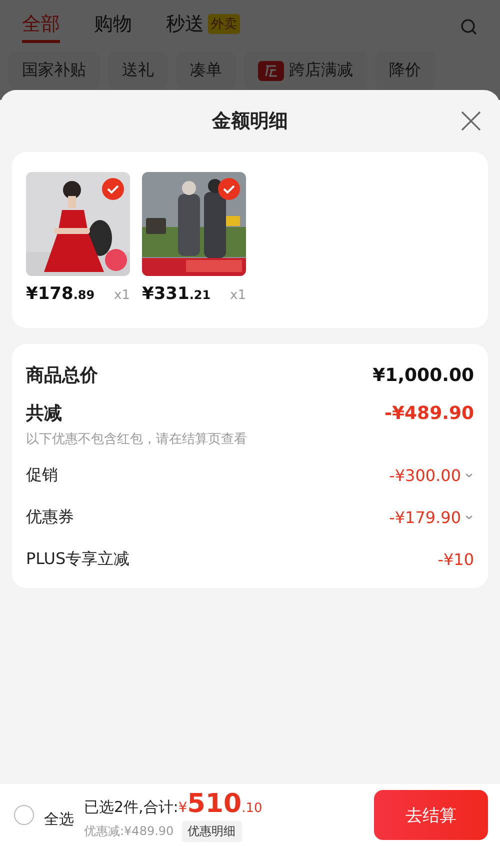  What do you see at coordinates (113, 27) in the screenshot?
I see `tab: 购物` at bounding box center [113, 27].